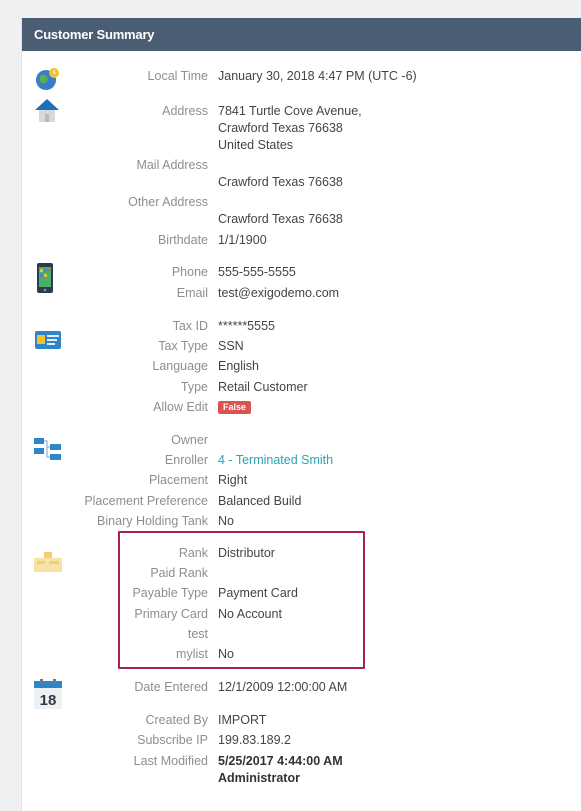 This screenshot has width=581, height=811. Describe the element at coordinates (292, 346) in the screenshot. I see `field-tax-type: Tax Type SSN` at that location.